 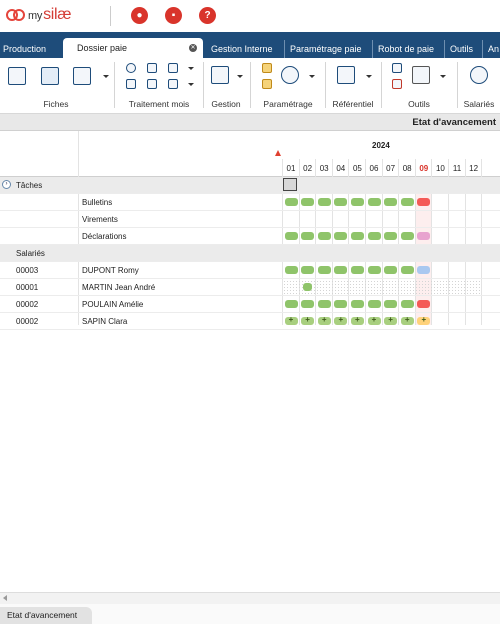 What do you see at coordinates (250, 236) in the screenshot?
I see `task-row: Déclarations` at bounding box center [250, 236].